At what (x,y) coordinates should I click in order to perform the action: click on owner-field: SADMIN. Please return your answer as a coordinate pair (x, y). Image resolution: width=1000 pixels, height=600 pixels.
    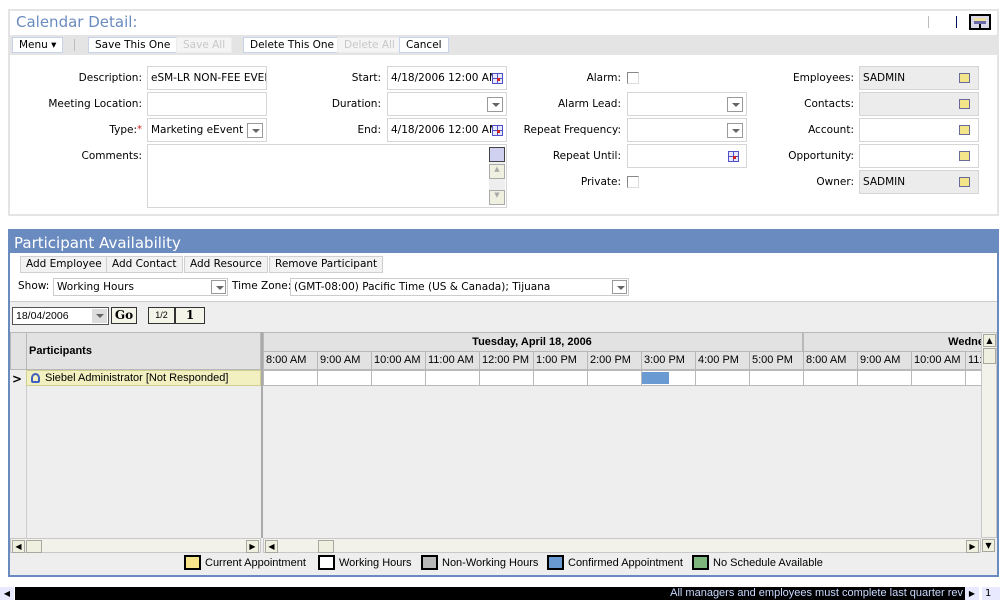
    Looking at the image, I should click on (919, 182).